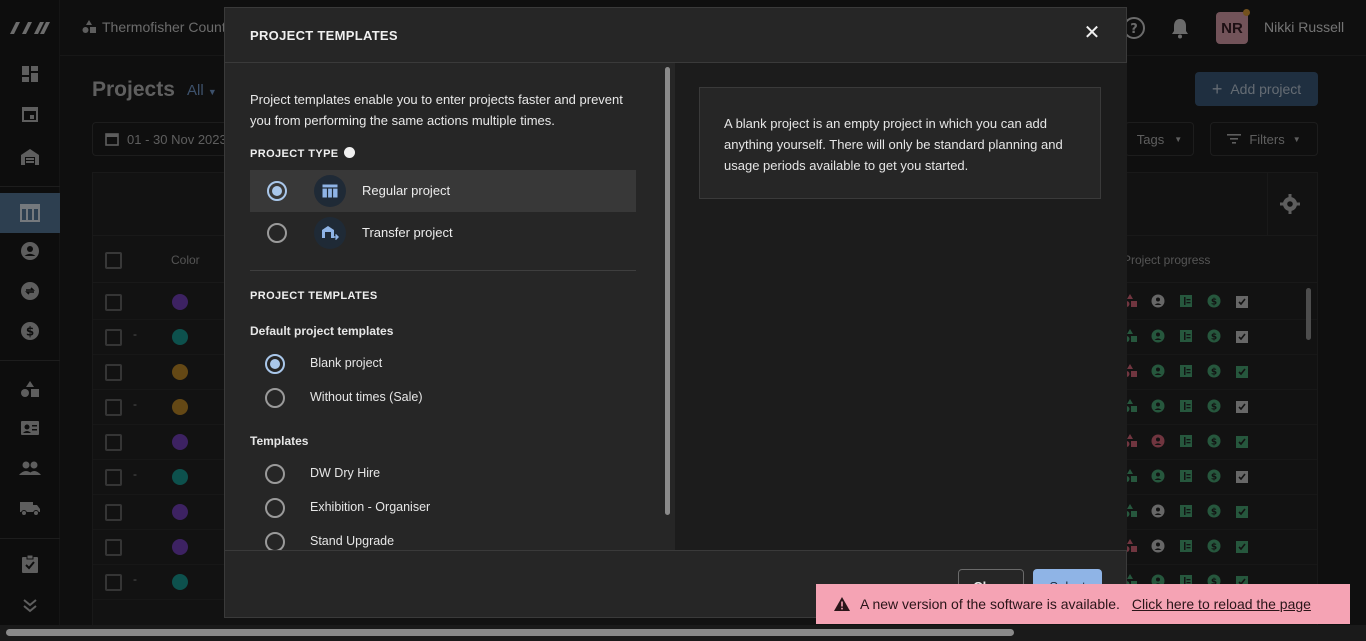  Describe the element at coordinates (349, 152) in the screenshot. I see `info-icon` at that location.